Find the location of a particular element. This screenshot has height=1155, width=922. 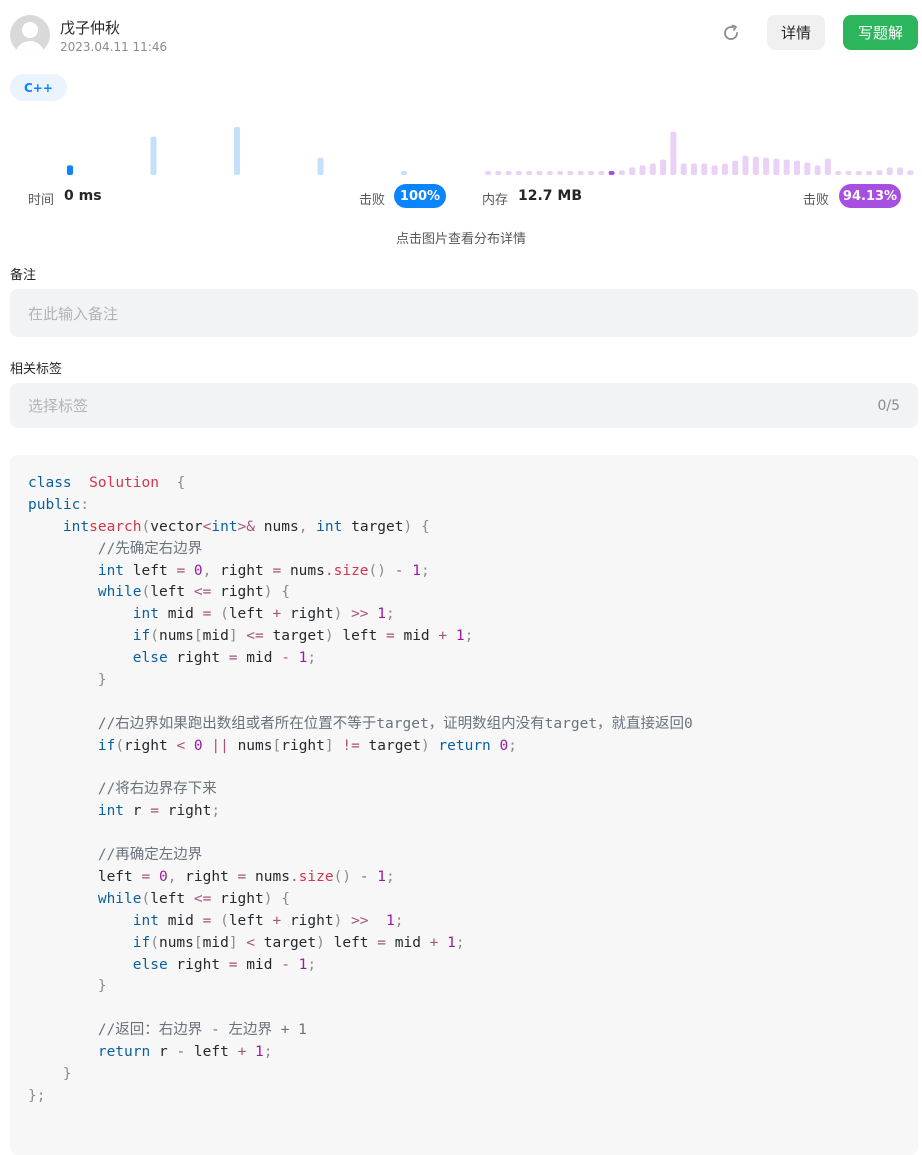

tag-selector: 选择标签 0/5 is located at coordinates (464, 405).